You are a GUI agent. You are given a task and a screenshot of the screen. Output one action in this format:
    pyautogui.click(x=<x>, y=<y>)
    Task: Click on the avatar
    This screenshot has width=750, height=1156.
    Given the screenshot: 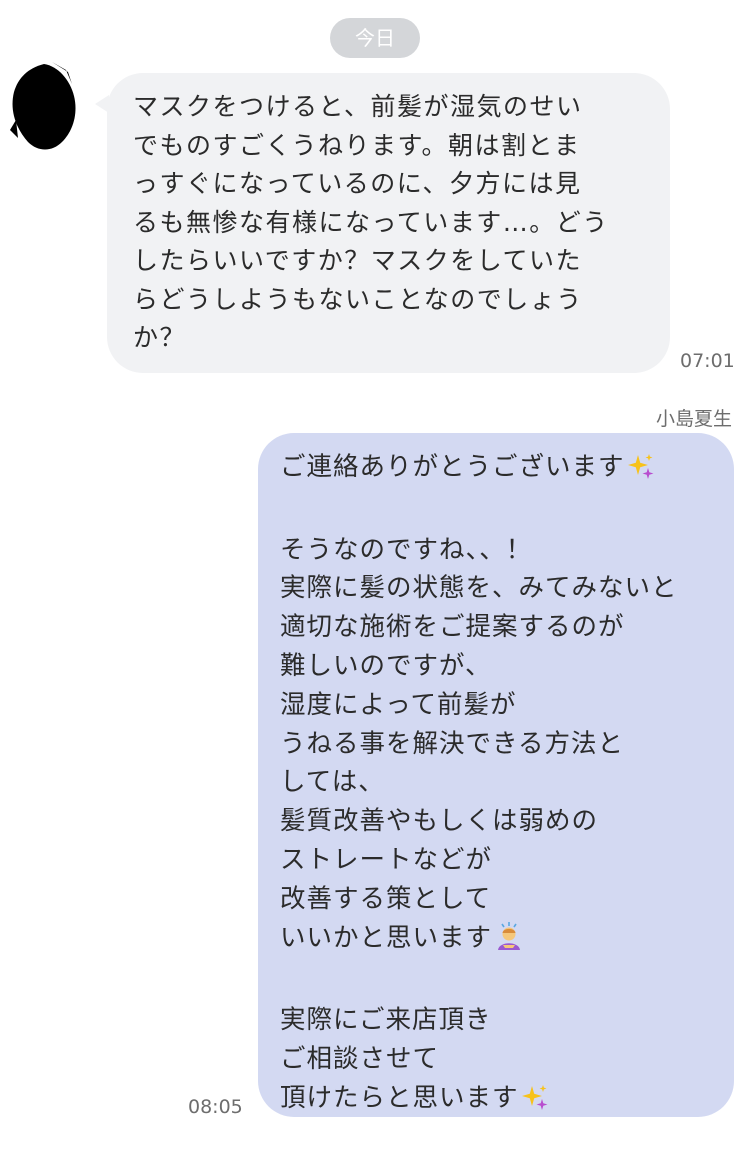 What is the action you would take?
    pyautogui.click(x=44, y=107)
    